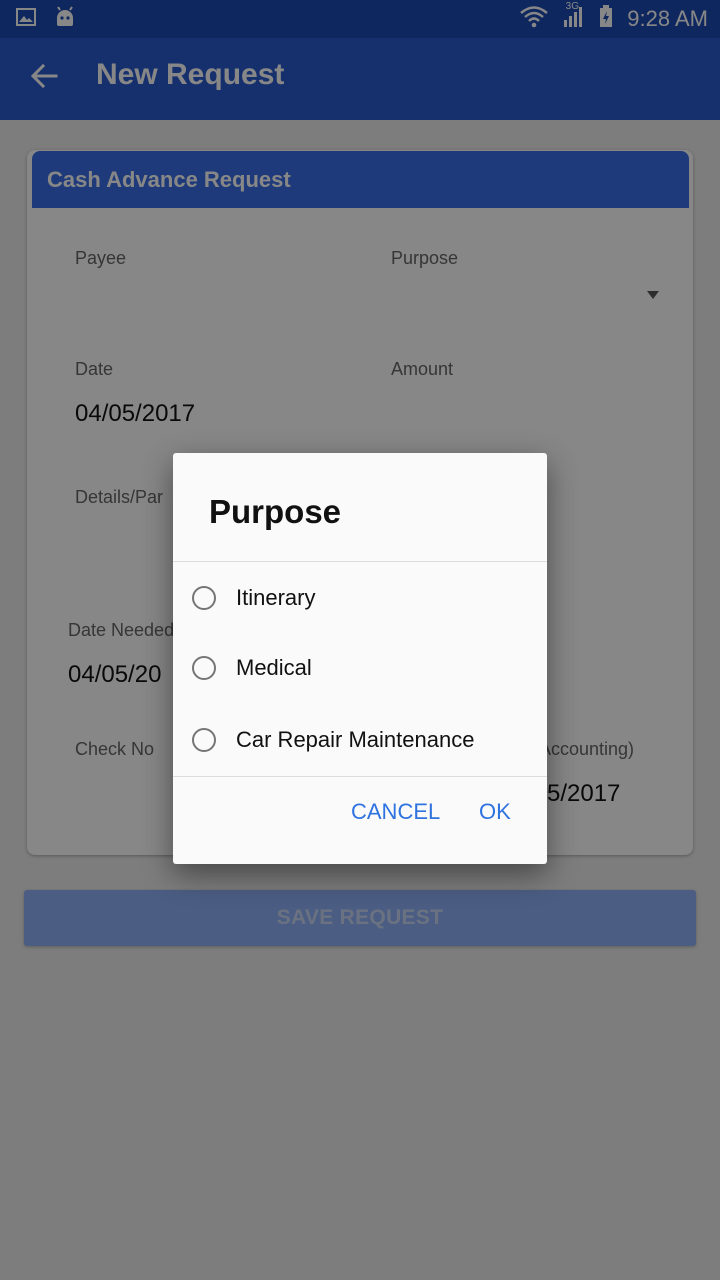 This screenshot has width=720, height=1280. Describe the element at coordinates (395, 812) in the screenshot. I see `cancel-button: CANCEL` at that location.